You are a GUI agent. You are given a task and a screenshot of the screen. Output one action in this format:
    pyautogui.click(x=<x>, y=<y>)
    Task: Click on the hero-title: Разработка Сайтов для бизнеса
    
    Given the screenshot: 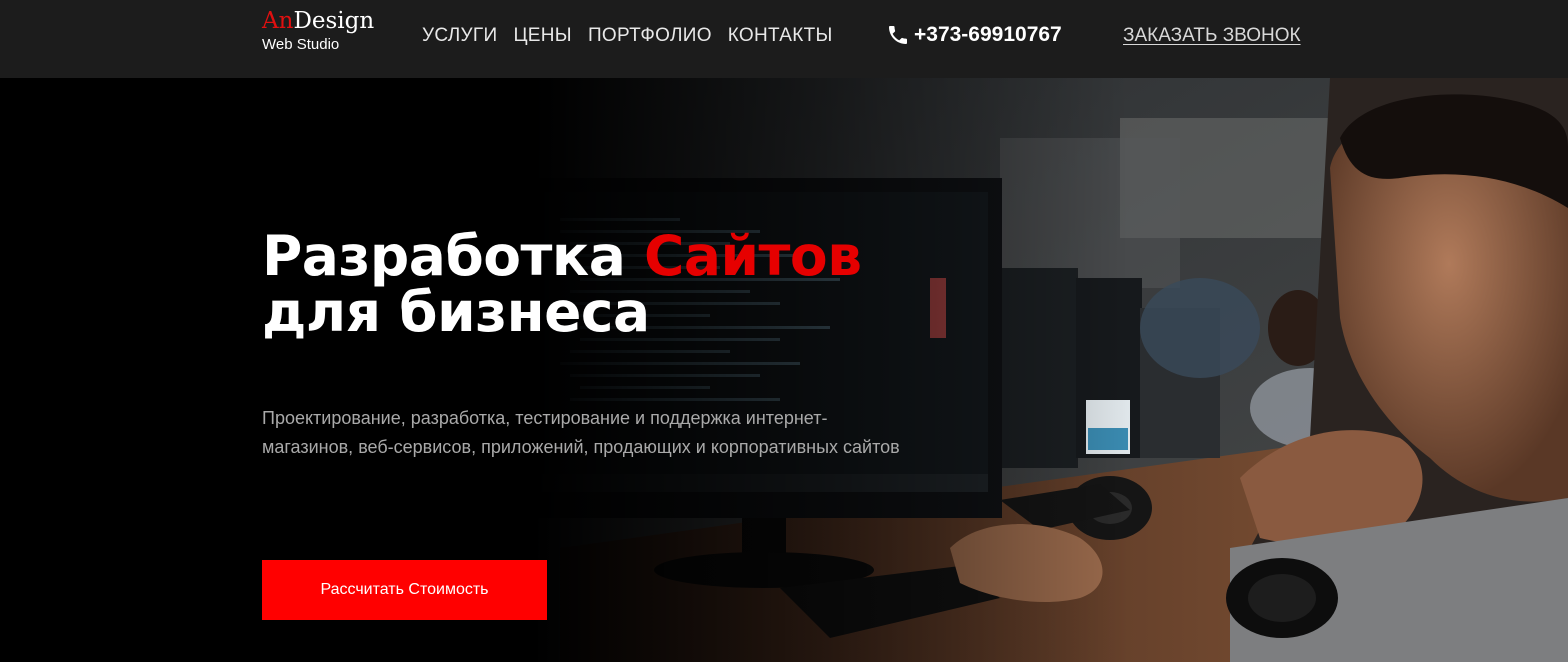 What is the action you would take?
    pyautogui.click(x=562, y=284)
    